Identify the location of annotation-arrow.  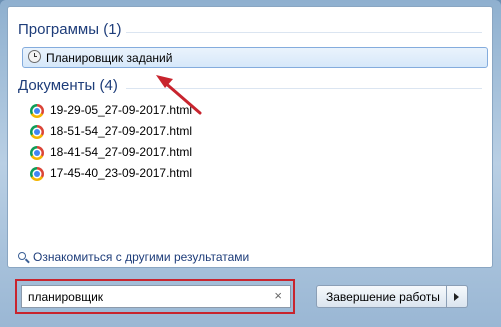
(179, 95).